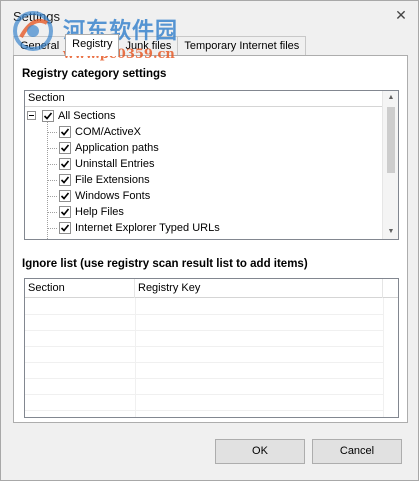 Image resolution: width=419 pixels, height=481 pixels. What do you see at coordinates (401, 15) in the screenshot?
I see `close-button: ✕` at bounding box center [401, 15].